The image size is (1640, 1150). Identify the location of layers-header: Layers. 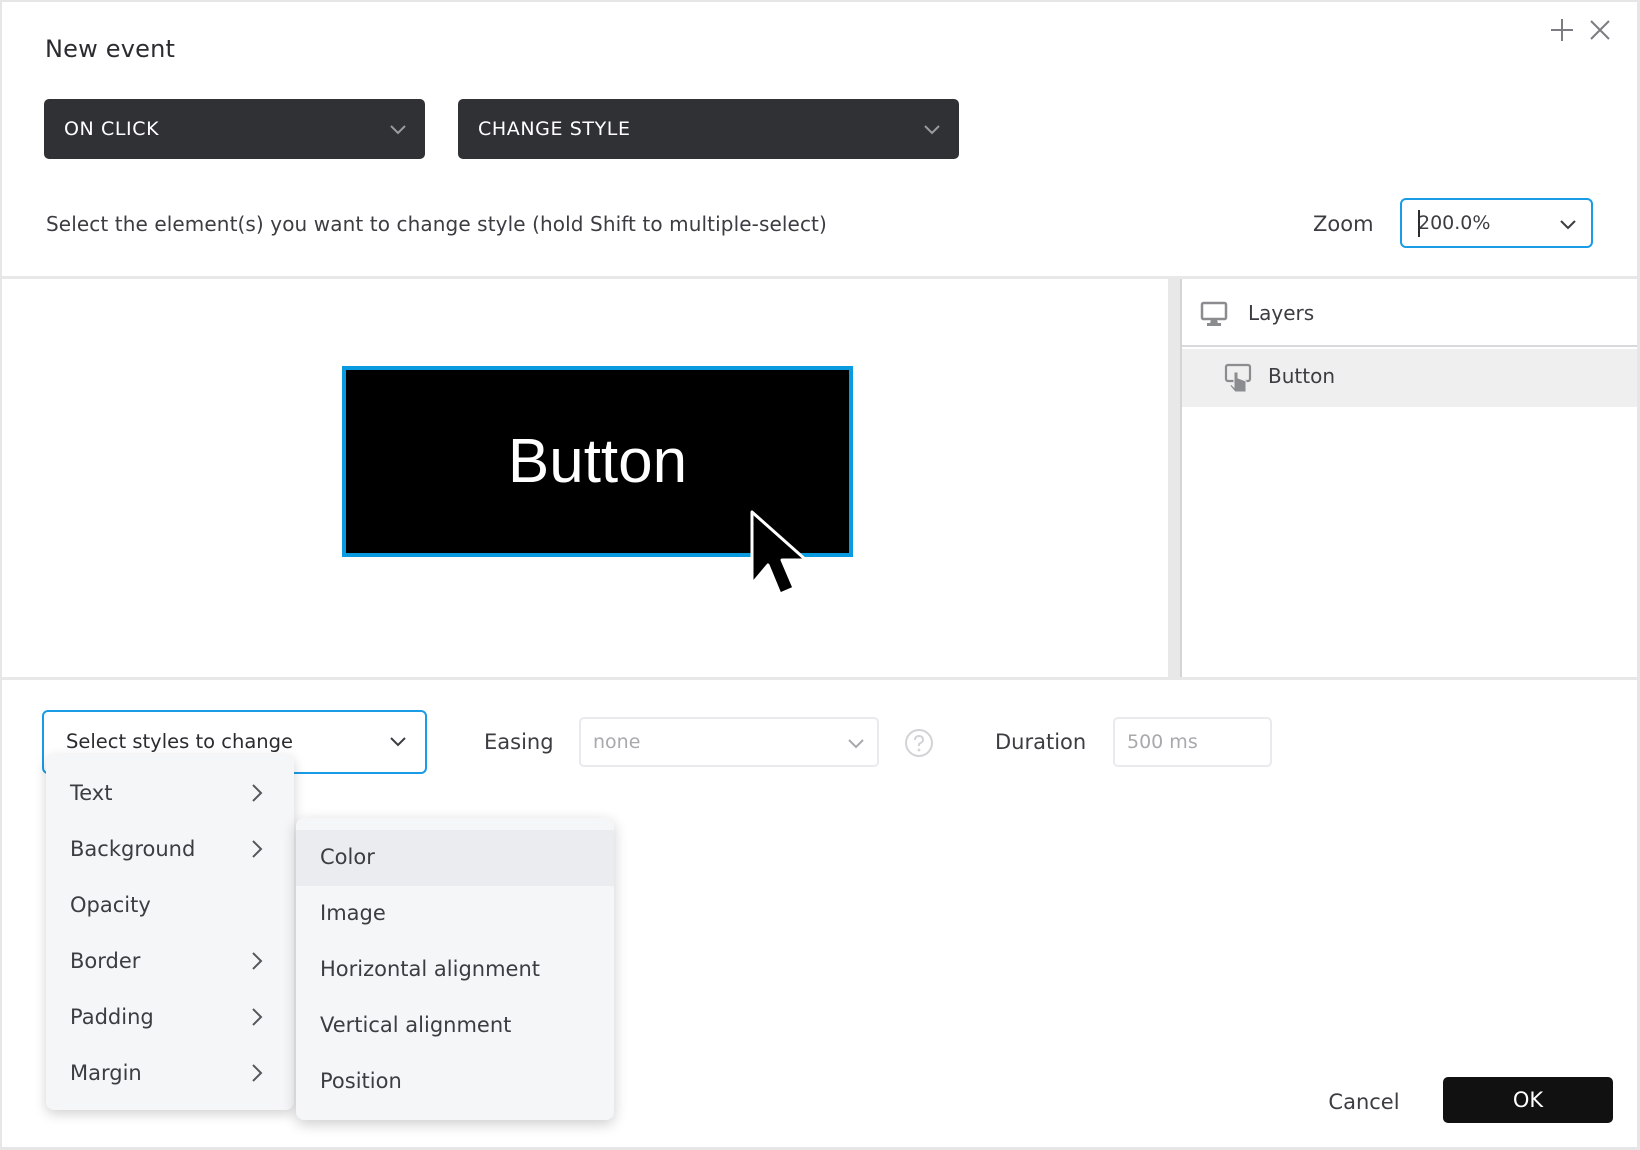
(1409, 313).